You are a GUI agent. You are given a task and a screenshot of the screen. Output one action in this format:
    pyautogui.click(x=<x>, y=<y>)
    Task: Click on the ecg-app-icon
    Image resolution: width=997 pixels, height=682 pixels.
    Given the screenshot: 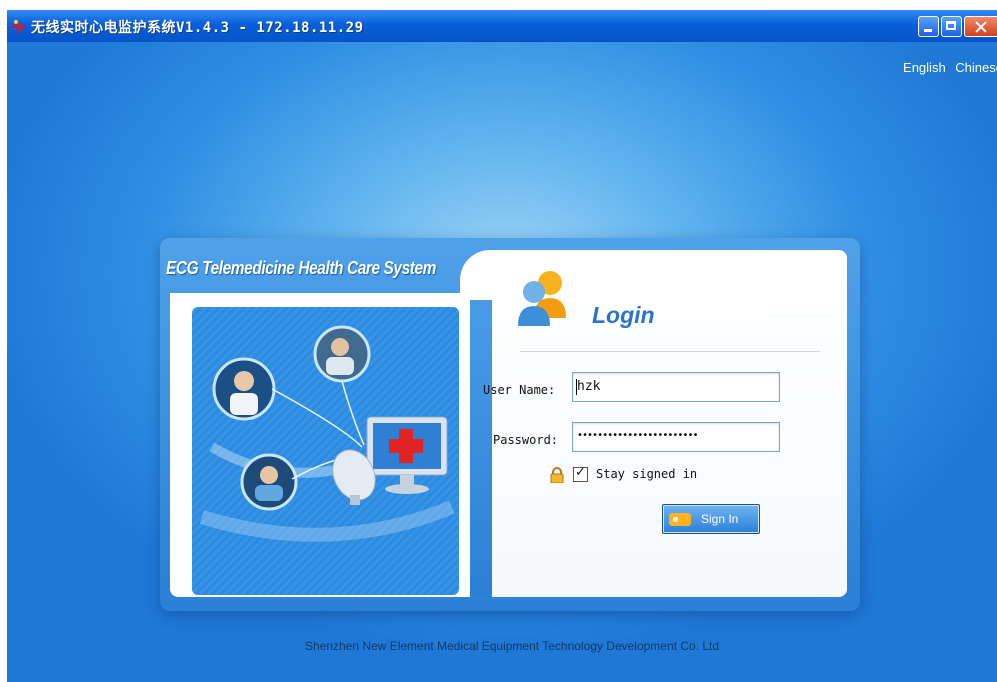 What is the action you would take?
    pyautogui.click(x=19, y=26)
    